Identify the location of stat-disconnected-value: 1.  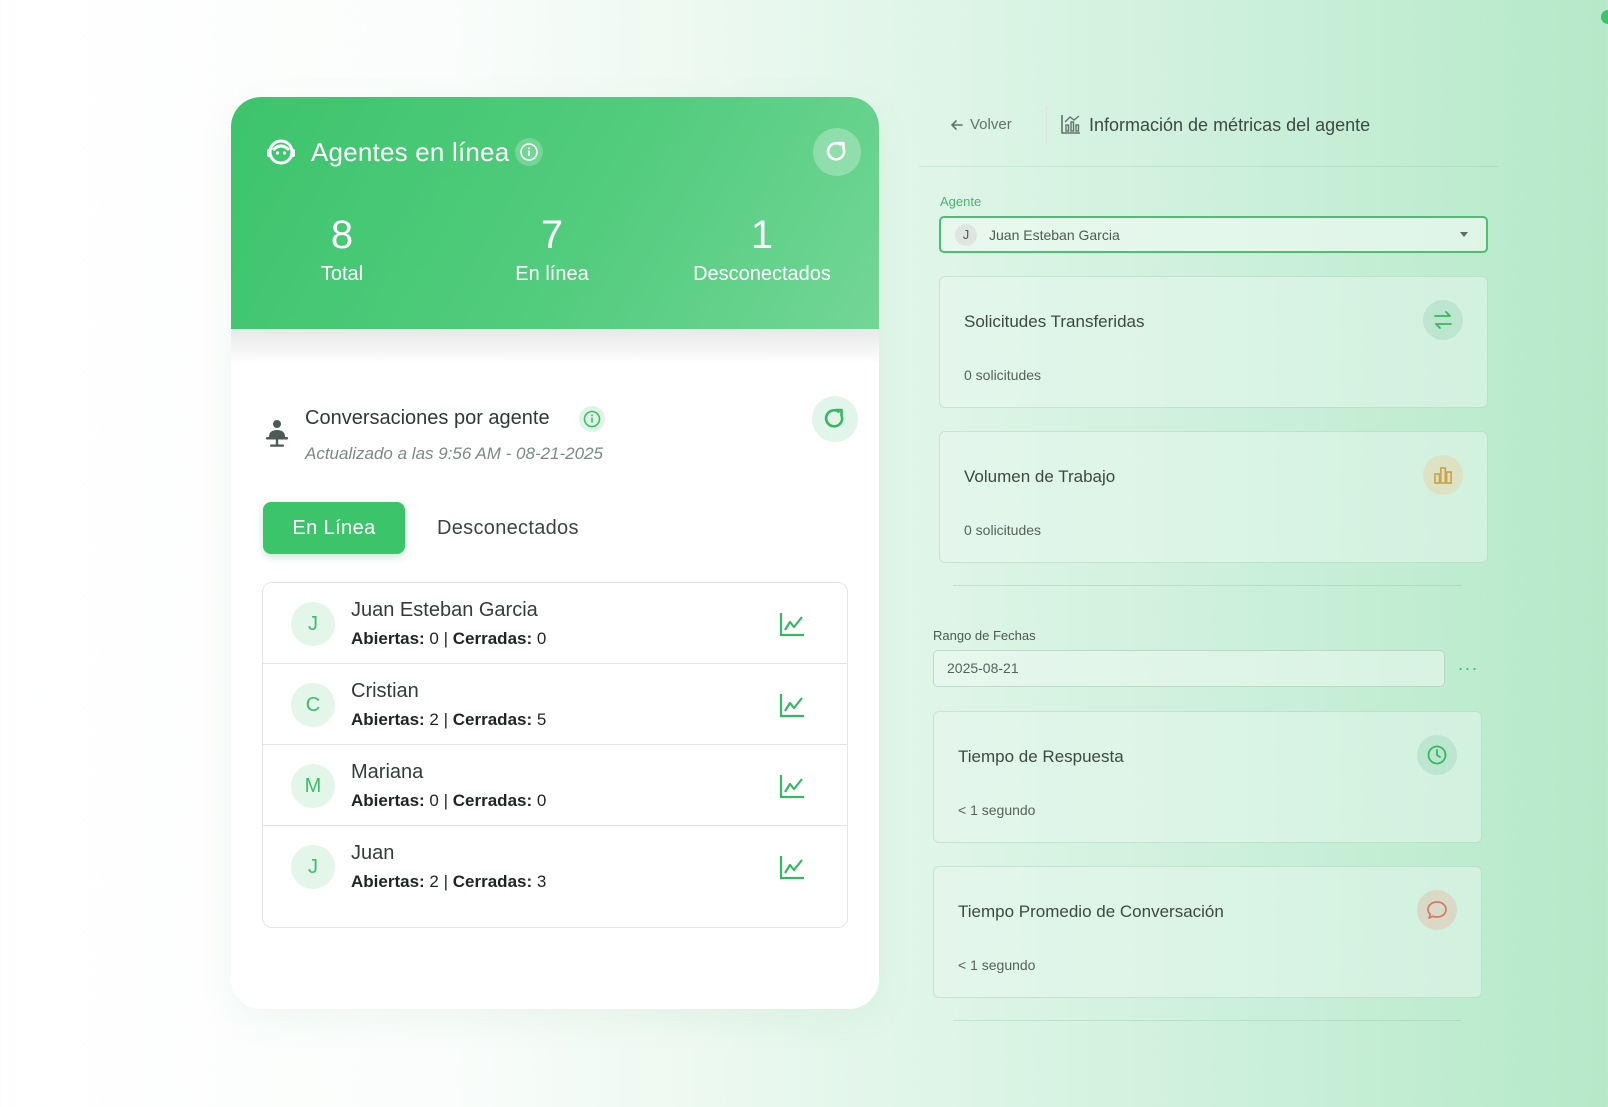
(762, 235).